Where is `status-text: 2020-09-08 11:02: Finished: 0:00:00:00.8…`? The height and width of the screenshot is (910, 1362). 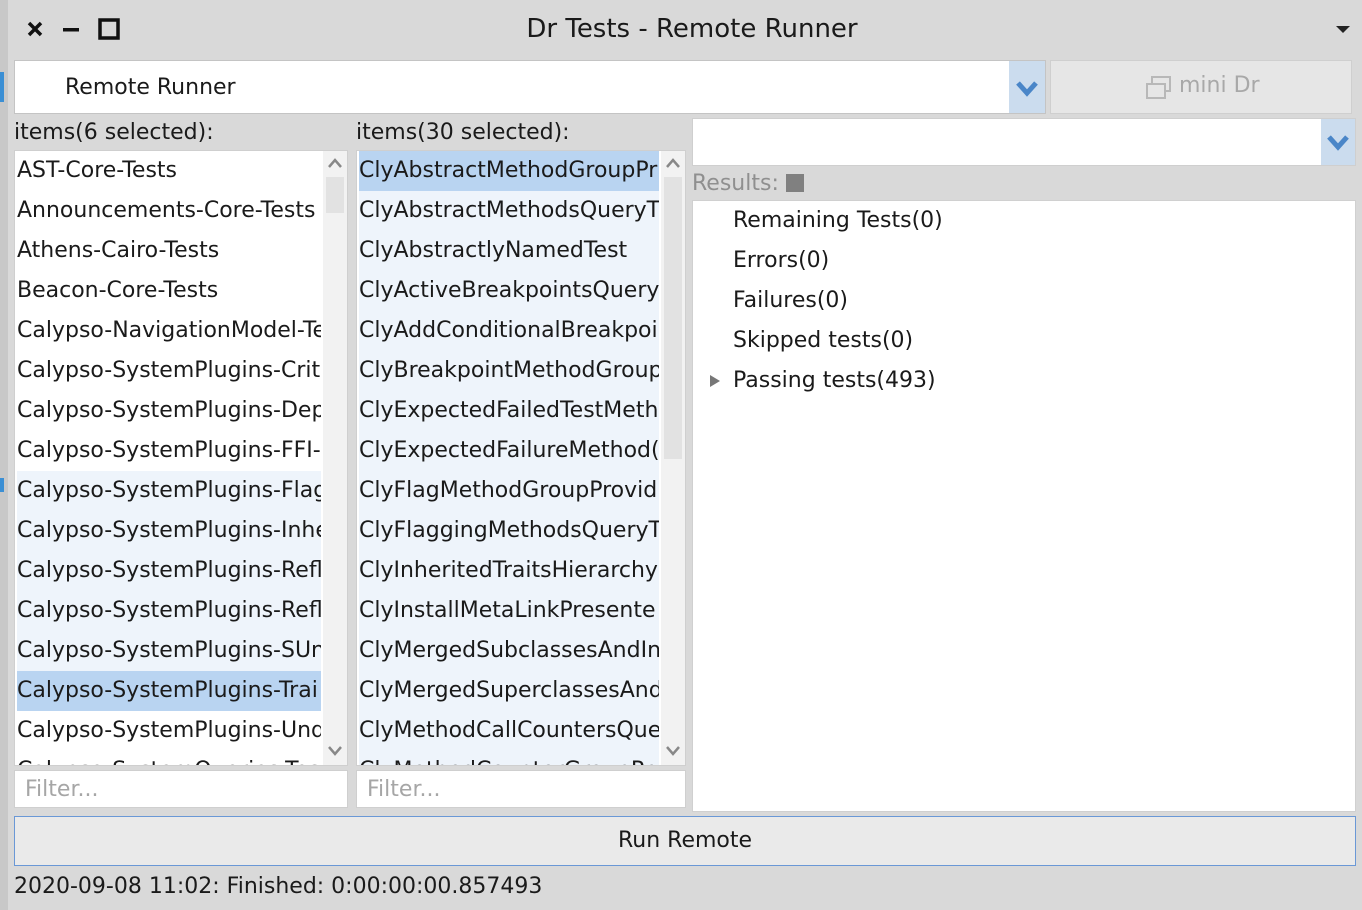 status-text: 2020-09-08 11:02: Finished: 0:00:00:00.8… is located at coordinates (278, 886).